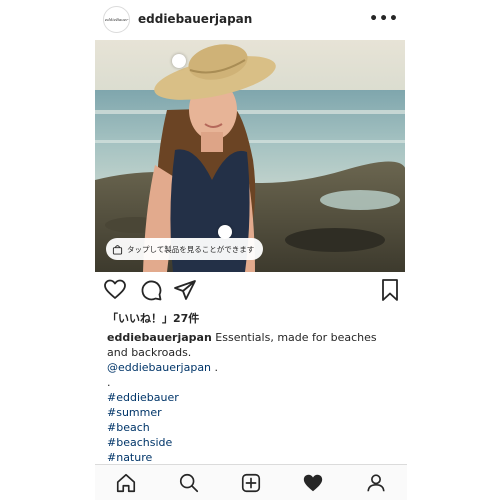 The width and height of the screenshot is (500, 500). I want to click on shopping-prompt: タップして製品を見ることができます, so click(185, 249).